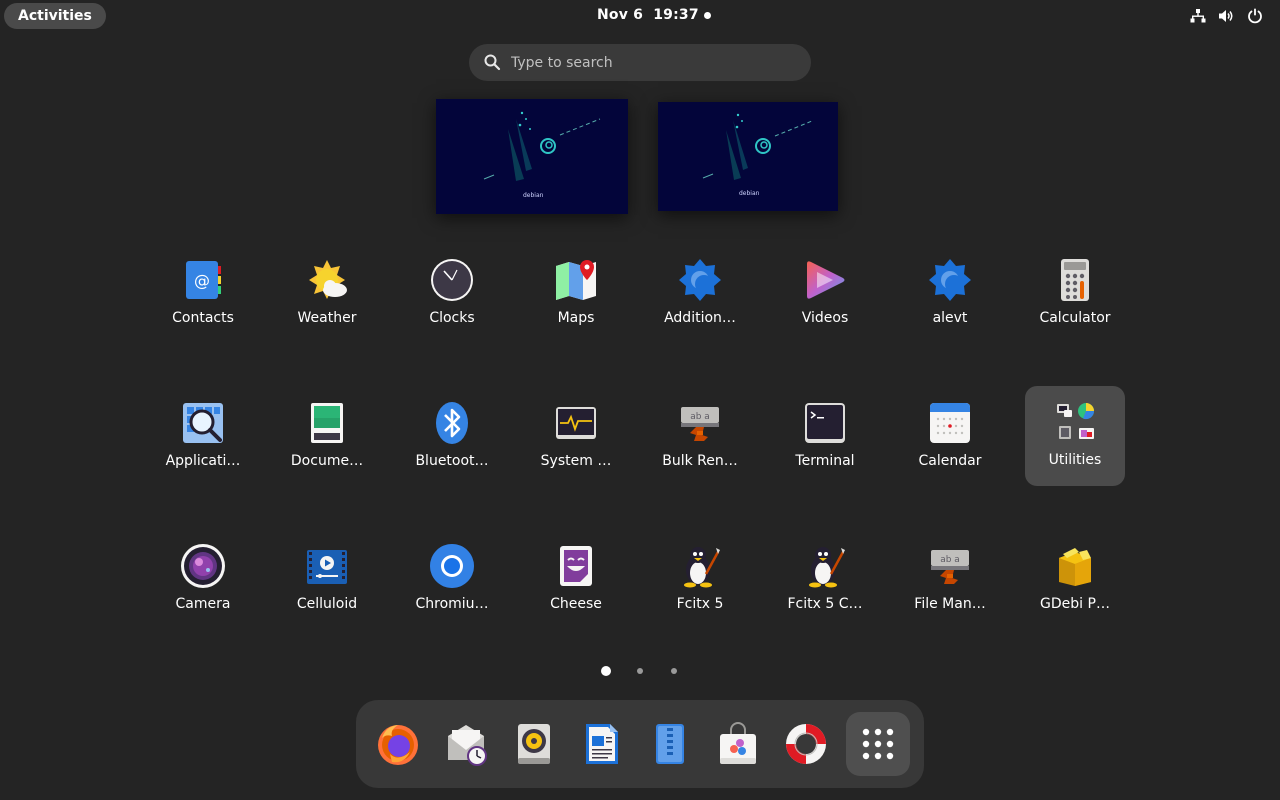 Image resolution: width=1280 pixels, height=800 pixels. Describe the element at coordinates (576, 280) in the screenshot. I see `maps-icon` at that location.